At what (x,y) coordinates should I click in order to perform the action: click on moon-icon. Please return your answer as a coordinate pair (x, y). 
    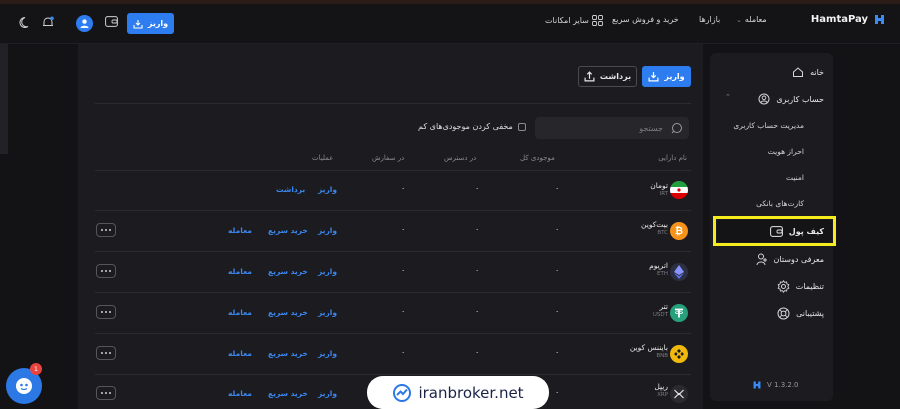
    Looking at the image, I should click on (25, 22).